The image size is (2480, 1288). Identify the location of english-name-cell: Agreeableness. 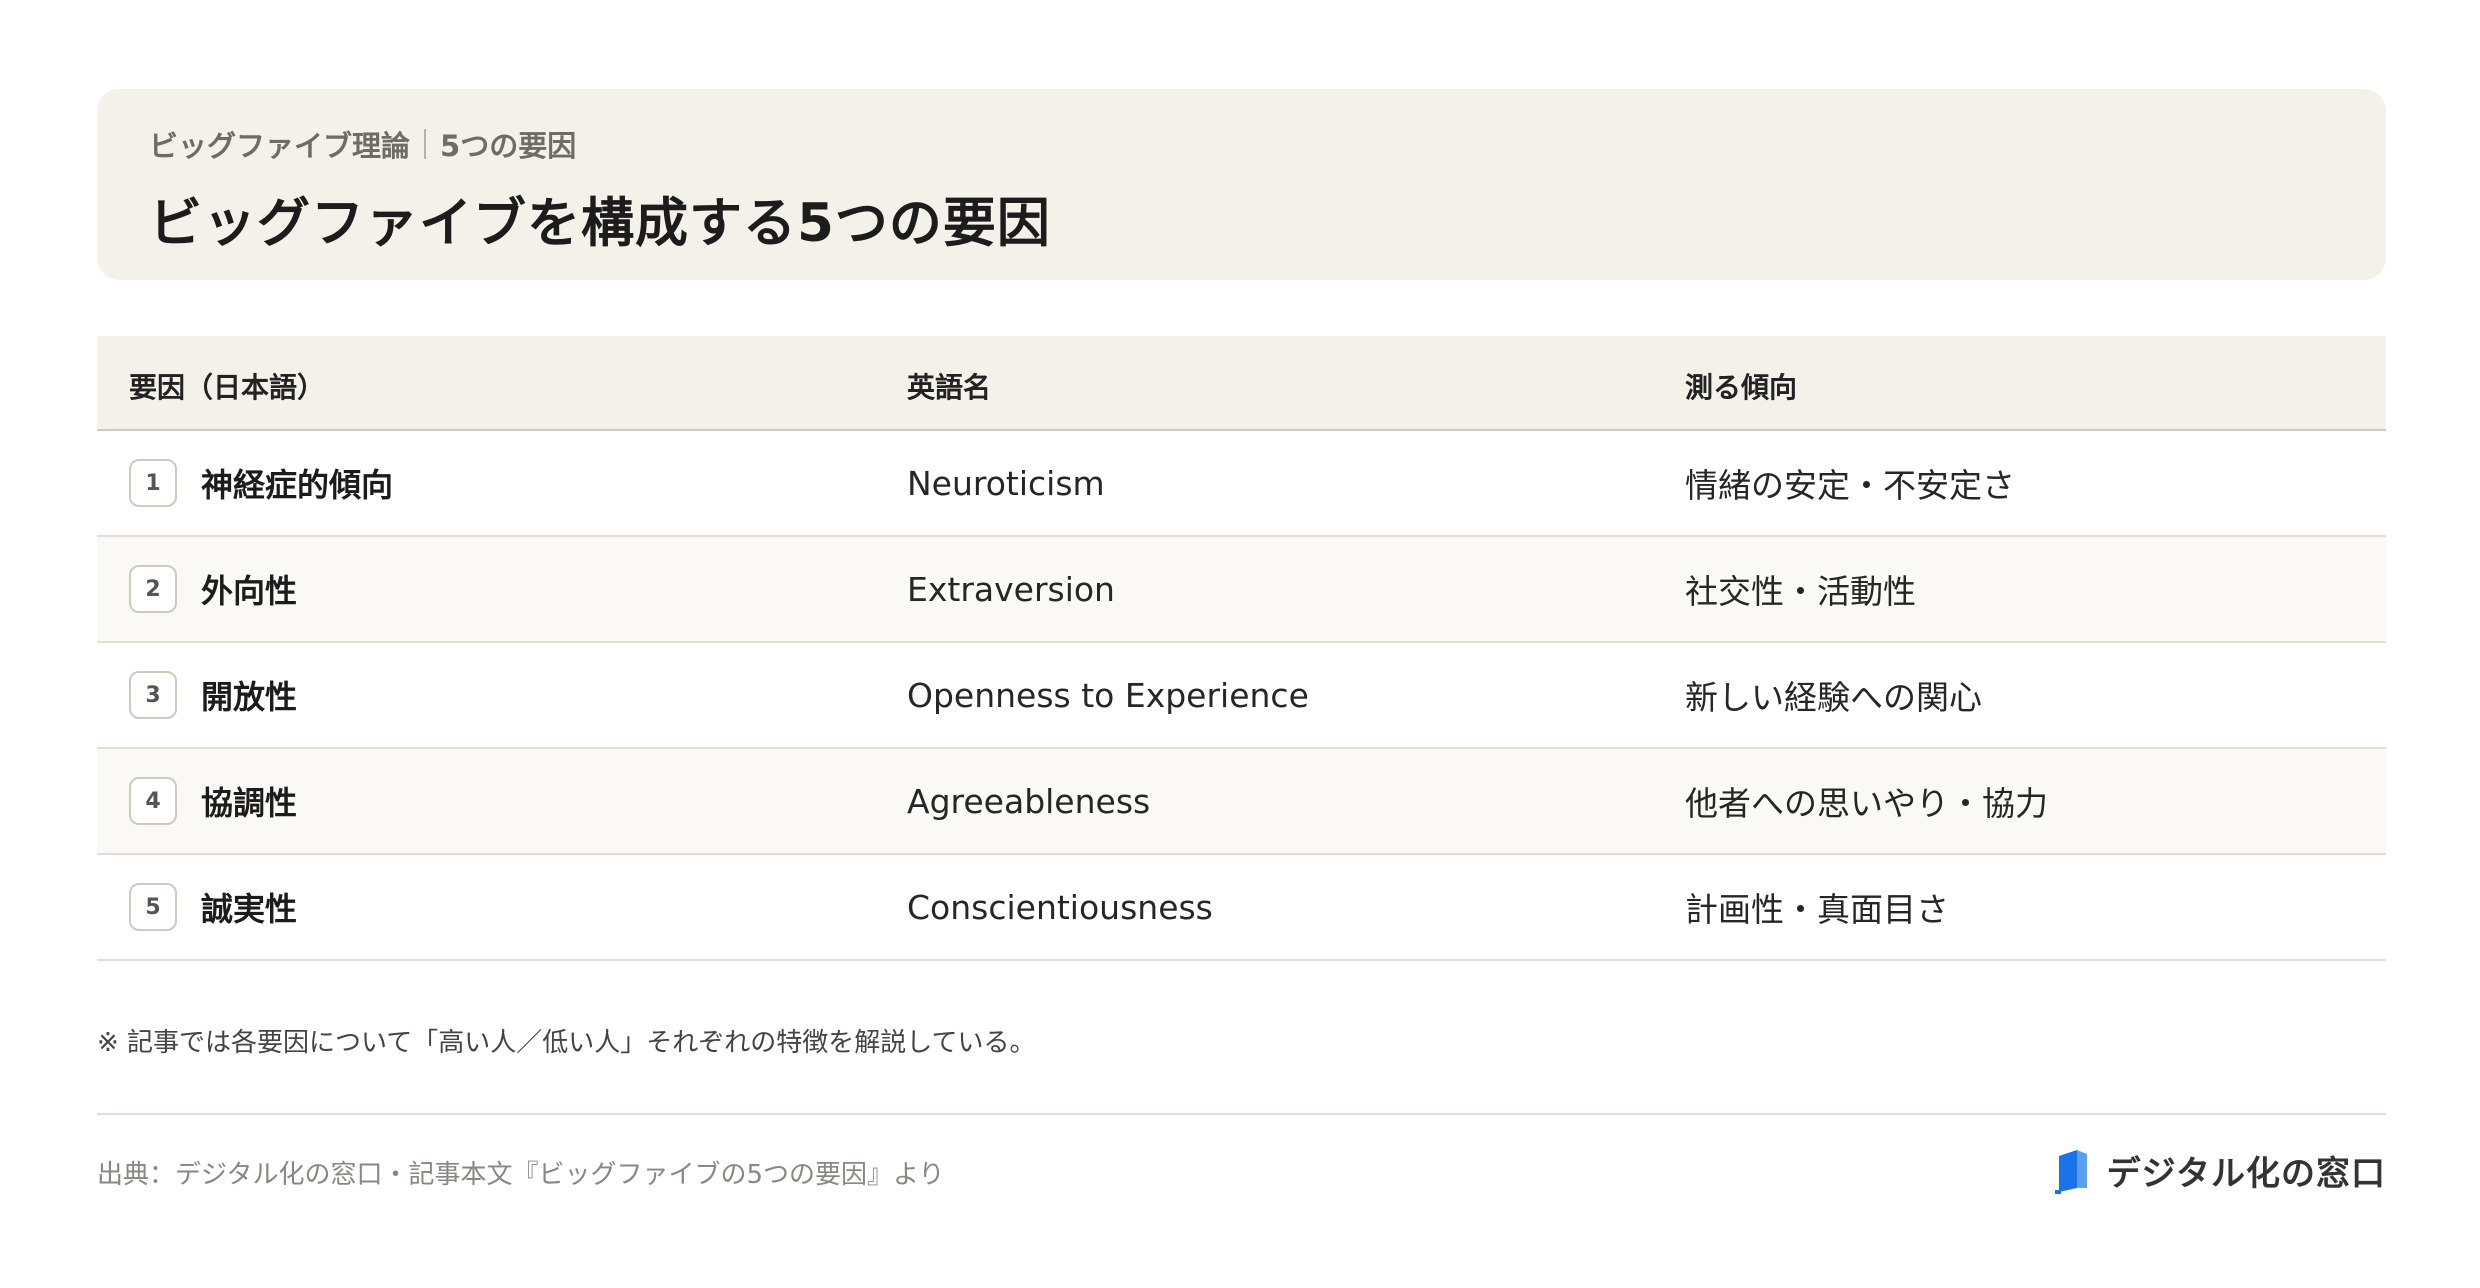
(1028, 801).